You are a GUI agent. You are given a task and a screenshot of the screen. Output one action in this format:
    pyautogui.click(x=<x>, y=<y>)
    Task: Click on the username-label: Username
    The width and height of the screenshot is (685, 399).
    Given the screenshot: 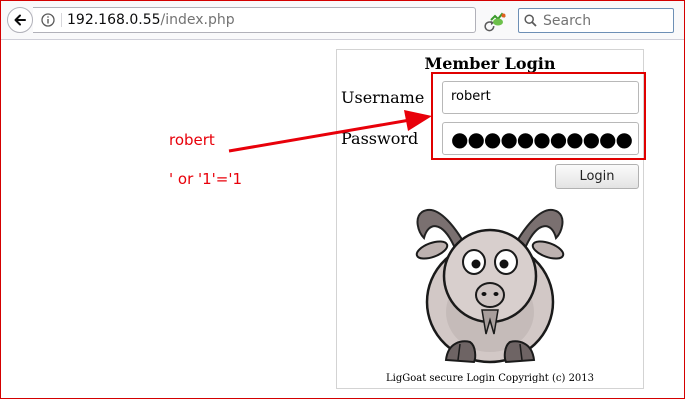 What is the action you would take?
    pyautogui.click(x=383, y=97)
    